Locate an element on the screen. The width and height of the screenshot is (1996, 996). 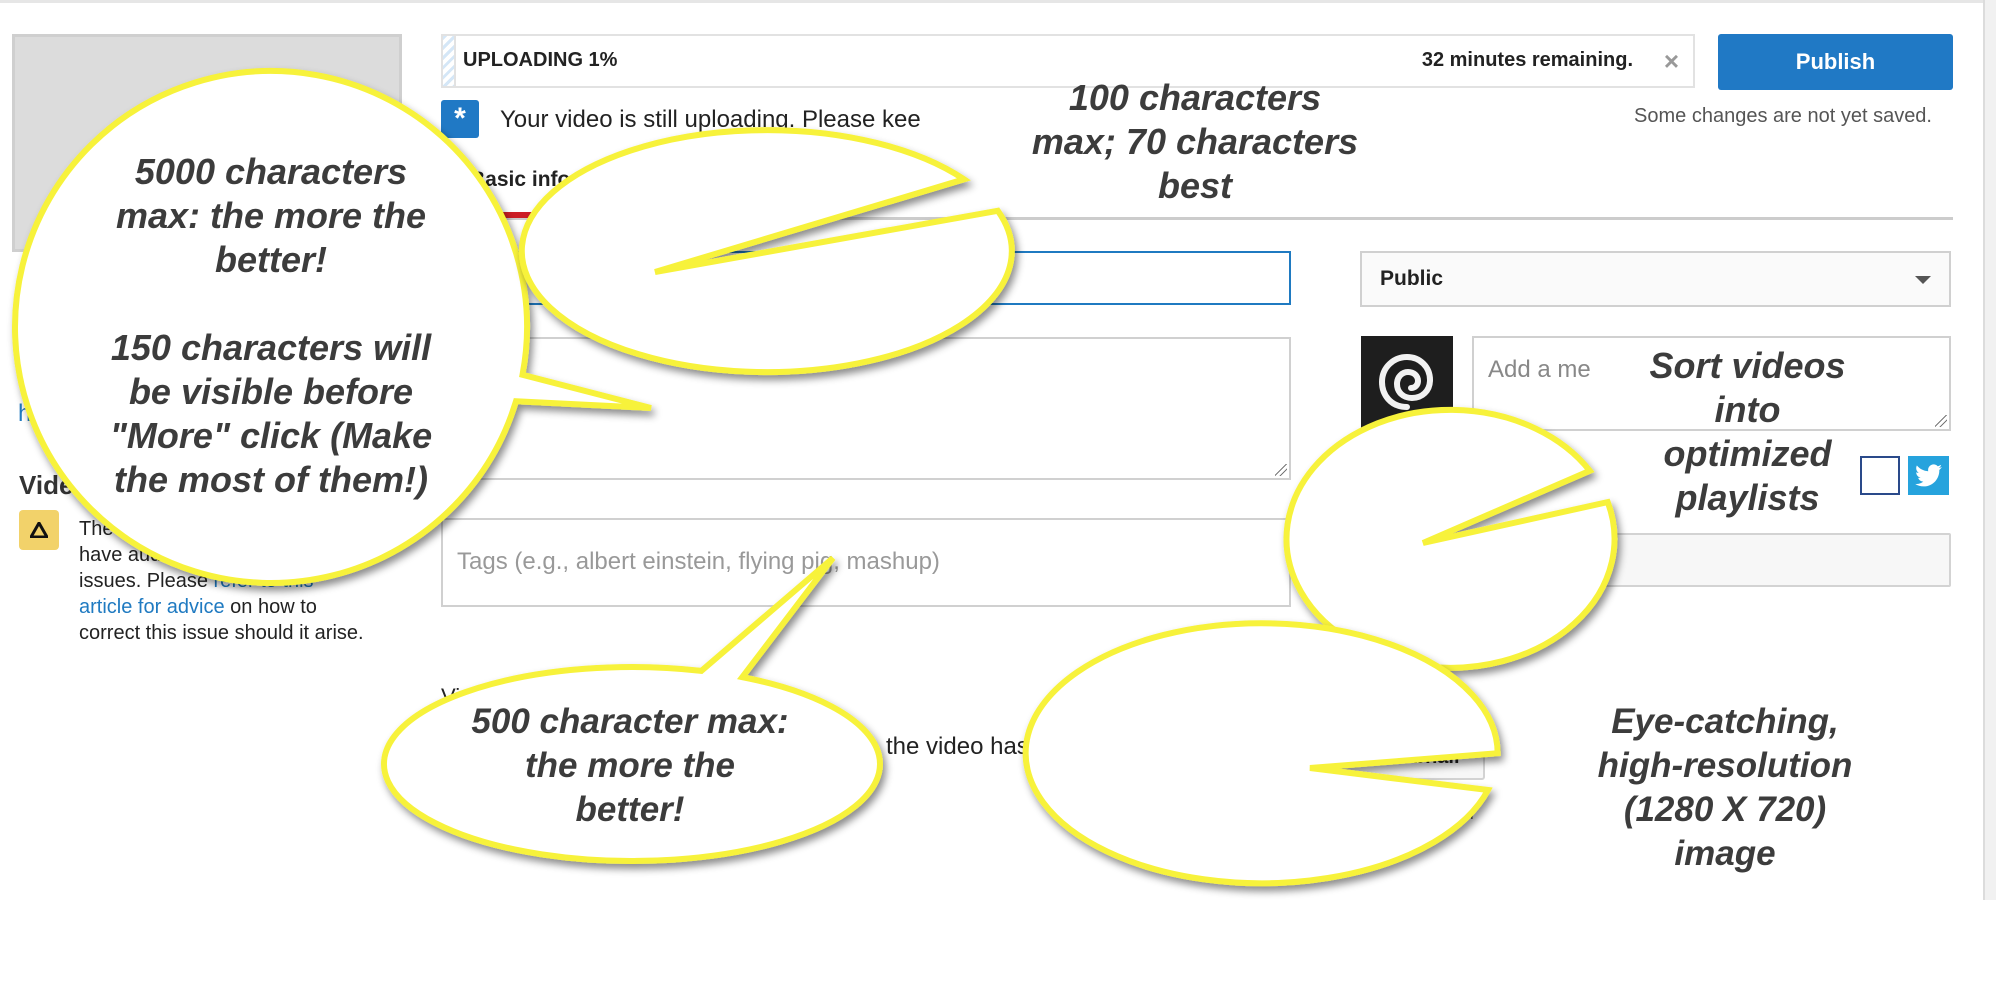
tabs-divider is located at coordinates (1197, 218).